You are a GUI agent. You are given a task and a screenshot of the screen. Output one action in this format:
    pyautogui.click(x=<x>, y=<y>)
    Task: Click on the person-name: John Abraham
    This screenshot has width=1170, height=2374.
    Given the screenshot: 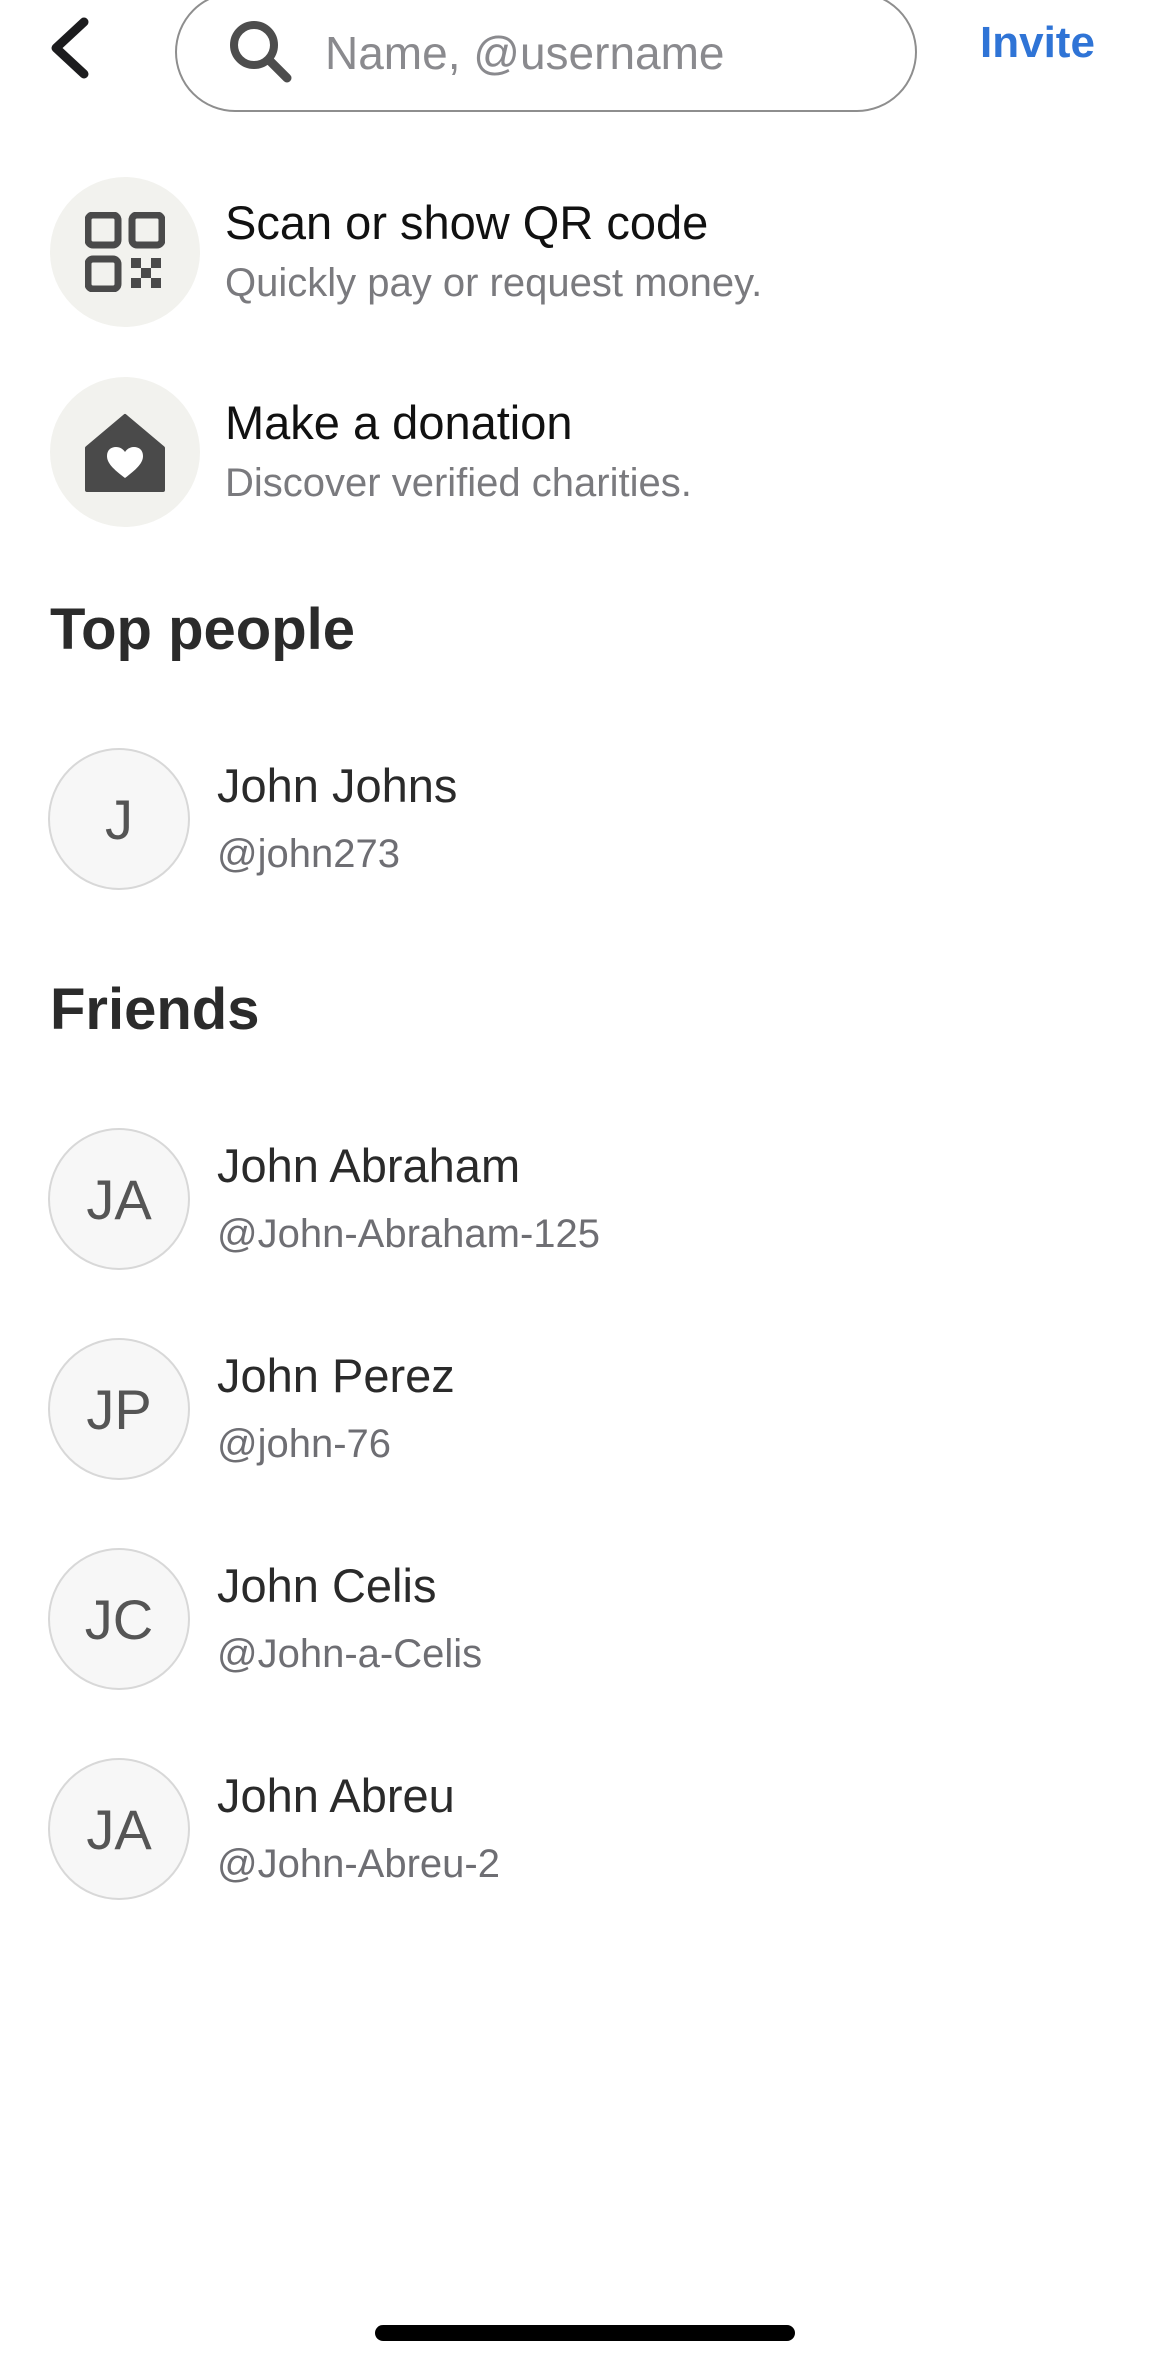 What is the action you would take?
    pyautogui.click(x=369, y=1165)
    